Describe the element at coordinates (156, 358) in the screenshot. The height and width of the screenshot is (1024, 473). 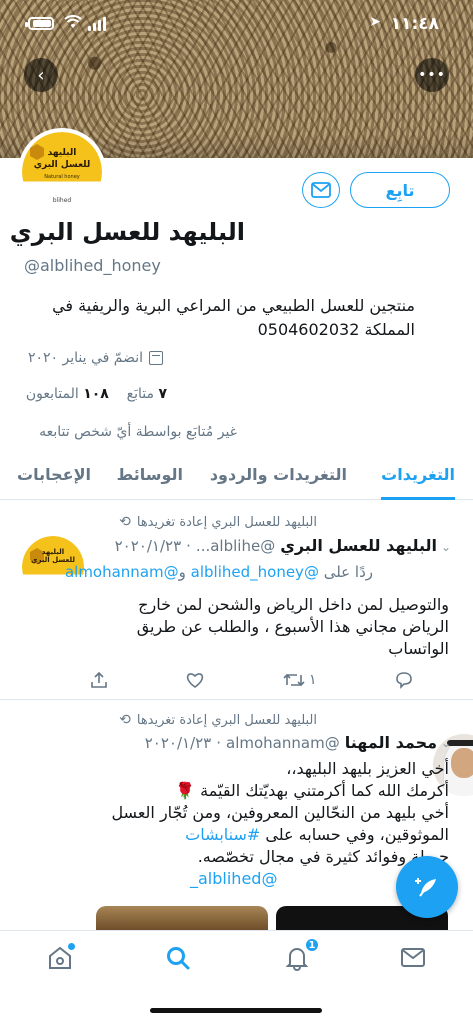
I see `calendar-icon` at that location.